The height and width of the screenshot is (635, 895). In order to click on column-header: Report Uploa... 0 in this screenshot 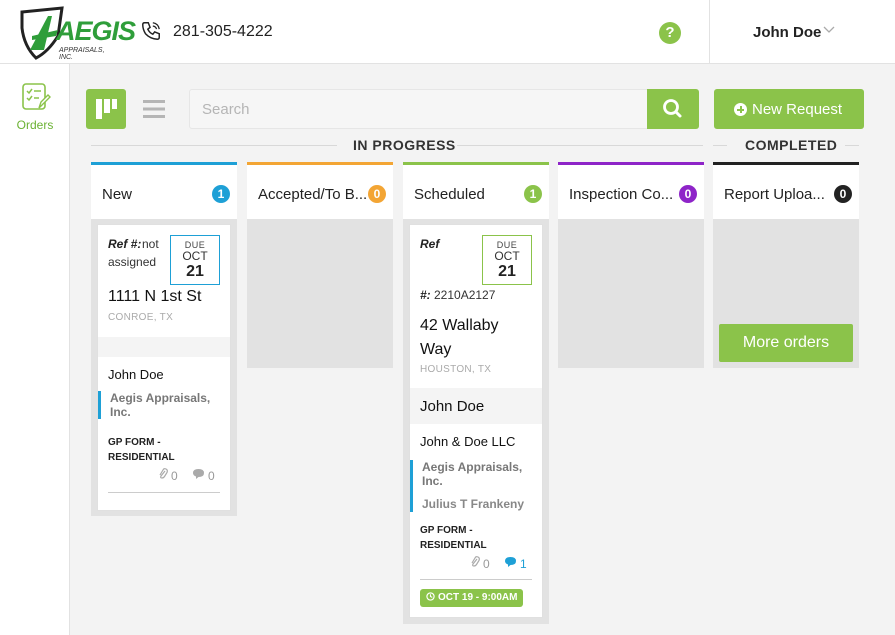, I will do `click(786, 190)`.